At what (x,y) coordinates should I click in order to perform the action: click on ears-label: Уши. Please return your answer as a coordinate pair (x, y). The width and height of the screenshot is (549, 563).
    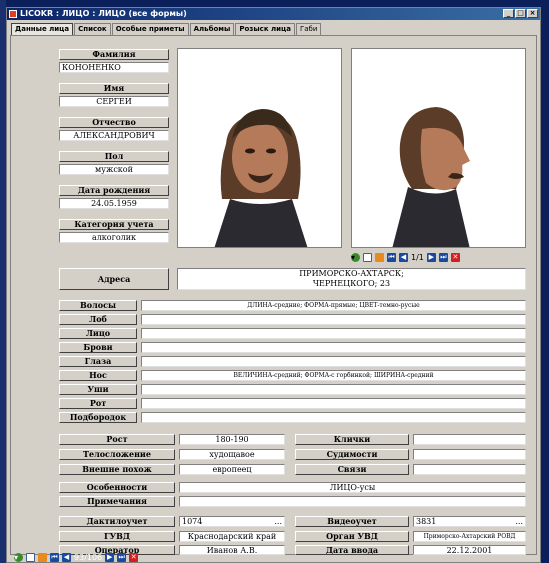
    Looking at the image, I should click on (98, 389).